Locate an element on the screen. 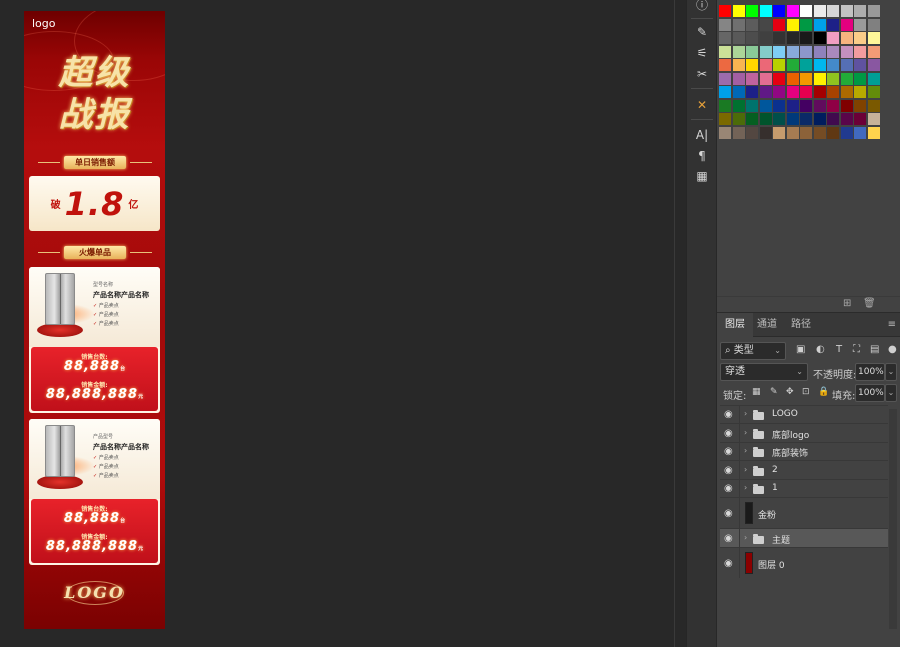 The image size is (900, 647). character-icon: A| is located at coordinates (702, 135).